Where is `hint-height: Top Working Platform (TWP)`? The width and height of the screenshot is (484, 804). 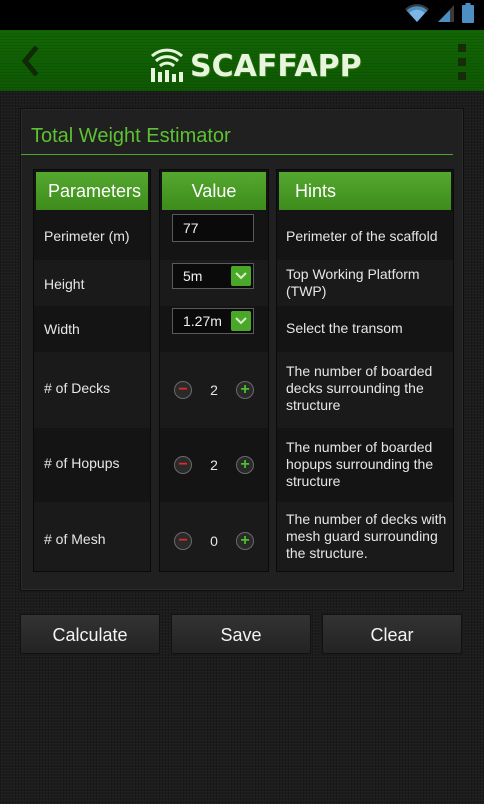 hint-height: Top Working Platform (TWP) is located at coordinates (353, 282).